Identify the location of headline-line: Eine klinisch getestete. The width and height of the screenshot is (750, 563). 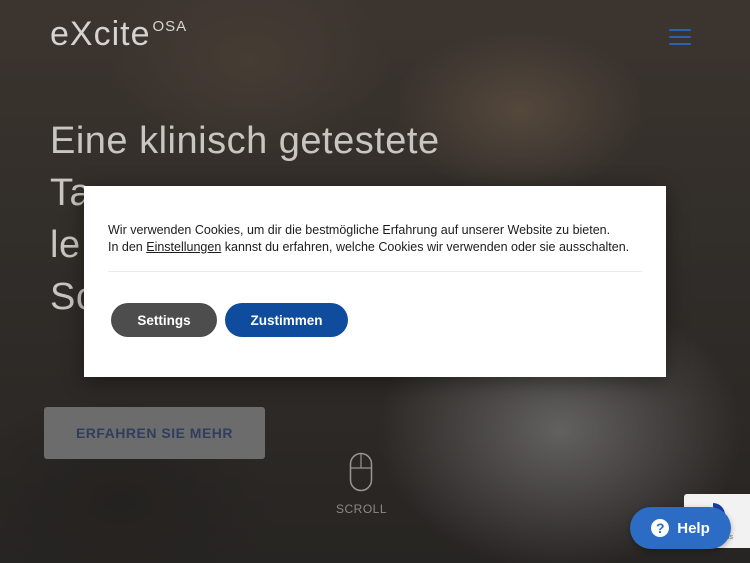
(245, 141).